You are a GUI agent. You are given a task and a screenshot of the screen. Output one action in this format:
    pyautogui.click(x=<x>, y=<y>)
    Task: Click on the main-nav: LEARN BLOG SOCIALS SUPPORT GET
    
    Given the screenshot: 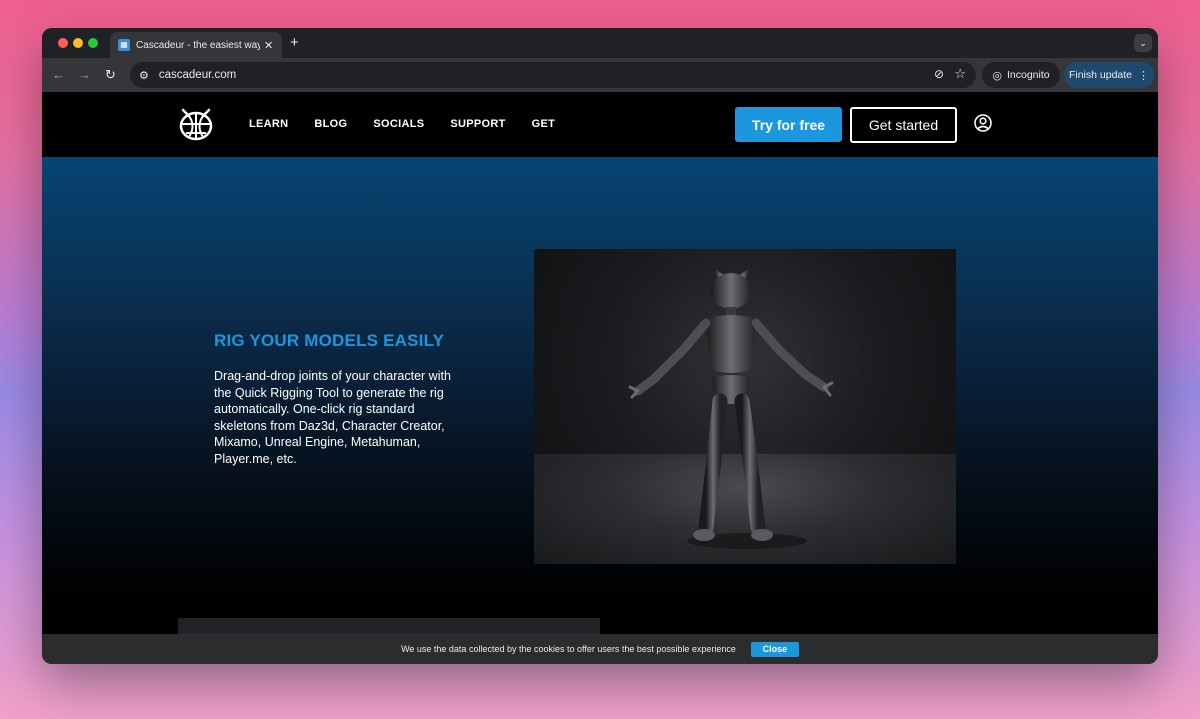 What is the action you would take?
    pyautogui.click(x=415, y=124)
    